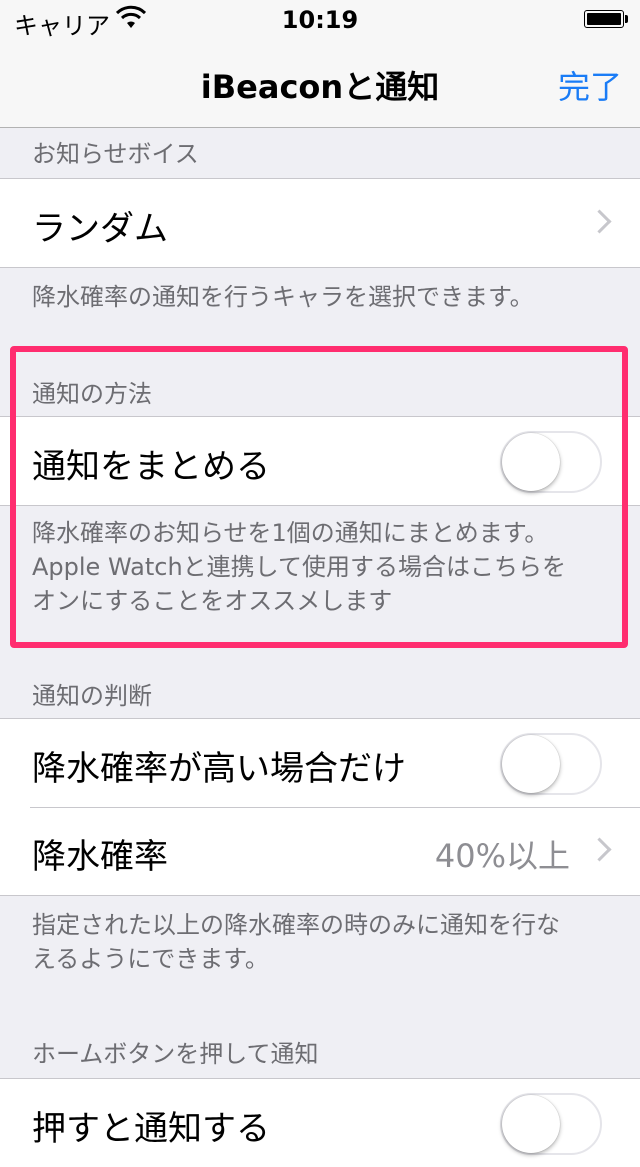  Describe the element at coordinates (590, 85) in the screenshot. I see `done-button: 完了` at that location.